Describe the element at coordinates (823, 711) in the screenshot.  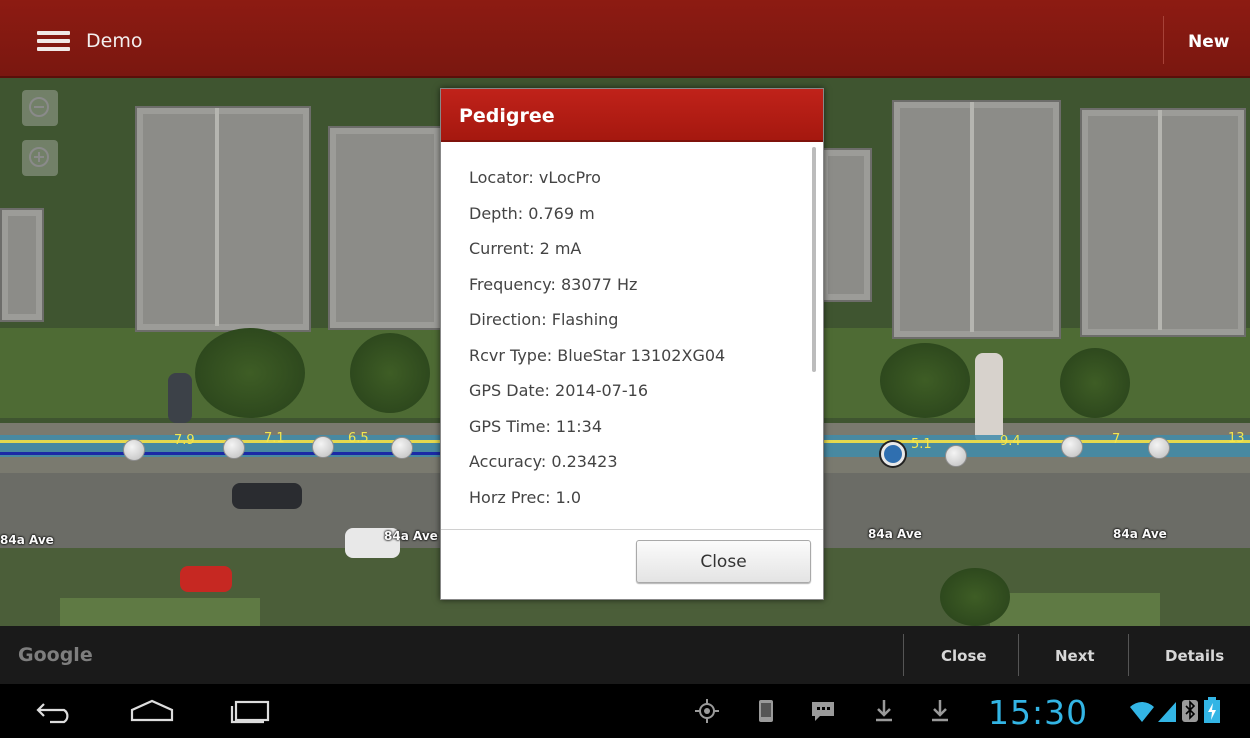
I see `chat-icon` at that location.